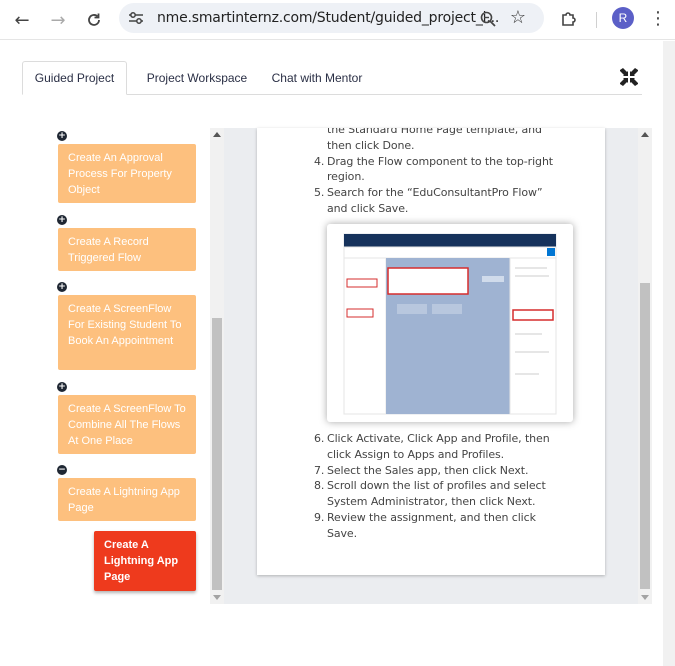 The height and width of the screenshot is (666, 675). I want to click on extensions-icon, so click(569, 19).